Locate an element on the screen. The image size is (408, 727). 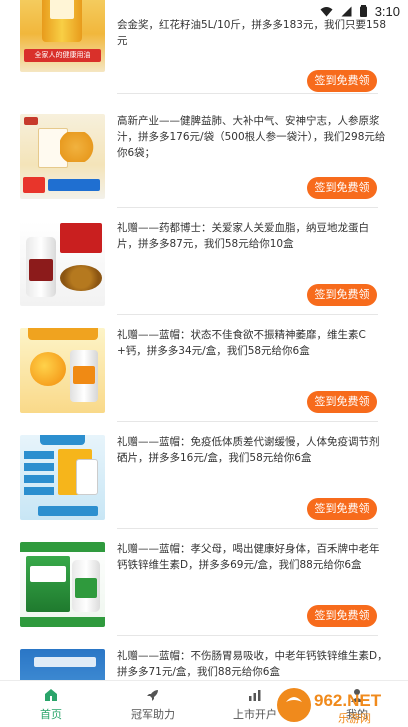
watermark-subtext: 乐游网 is located at coordinates (354, 718).